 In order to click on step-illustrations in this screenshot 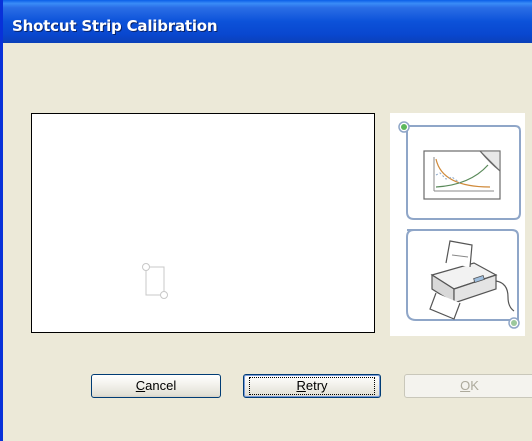, I will do `click(459, 225)`.